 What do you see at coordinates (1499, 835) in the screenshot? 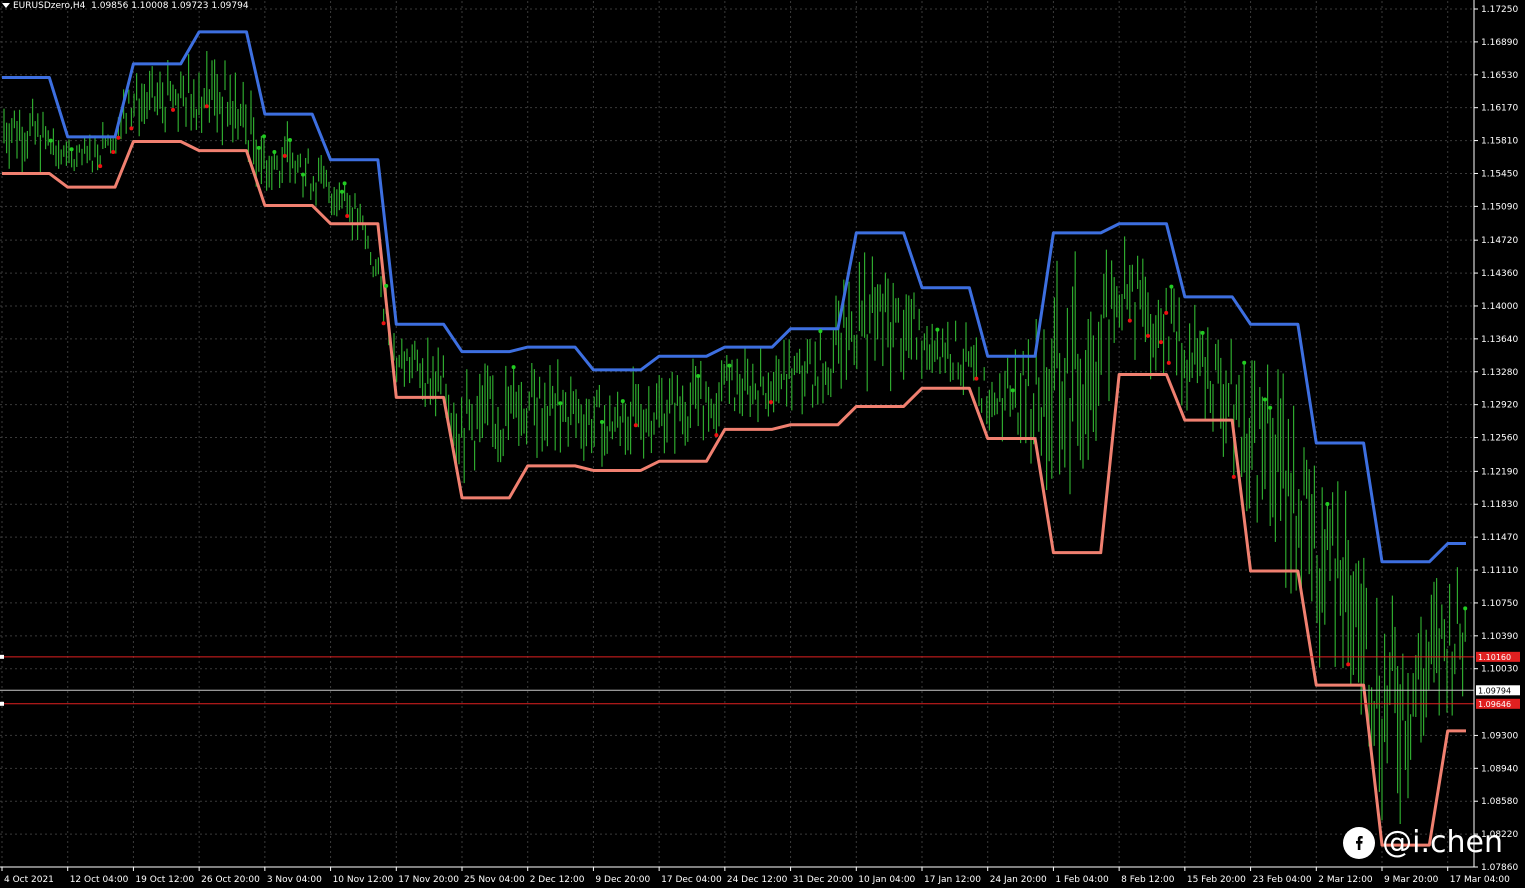
I see `price-axis-label: 1.08220` at bounding box center [1499, 835].